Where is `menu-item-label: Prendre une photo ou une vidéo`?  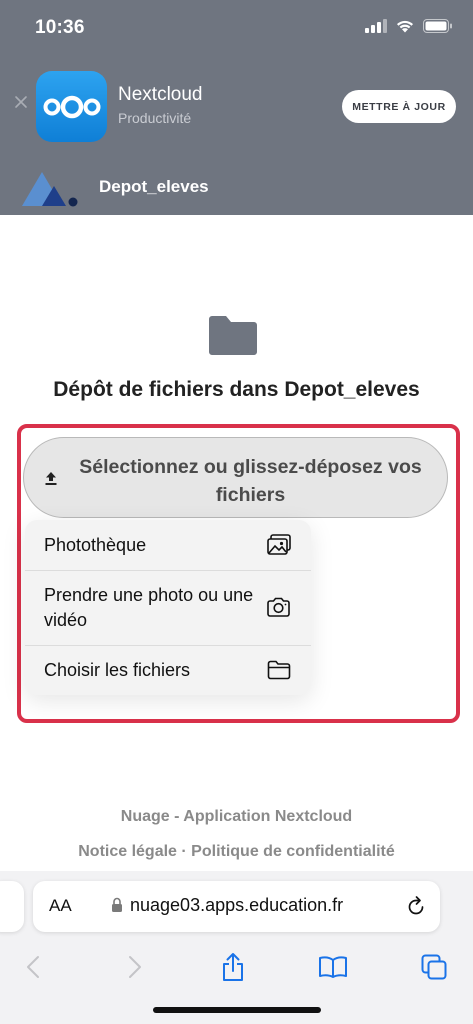 menu-item-label: Prendre une photo ou une vidéo is located at coordinates (149, 607).